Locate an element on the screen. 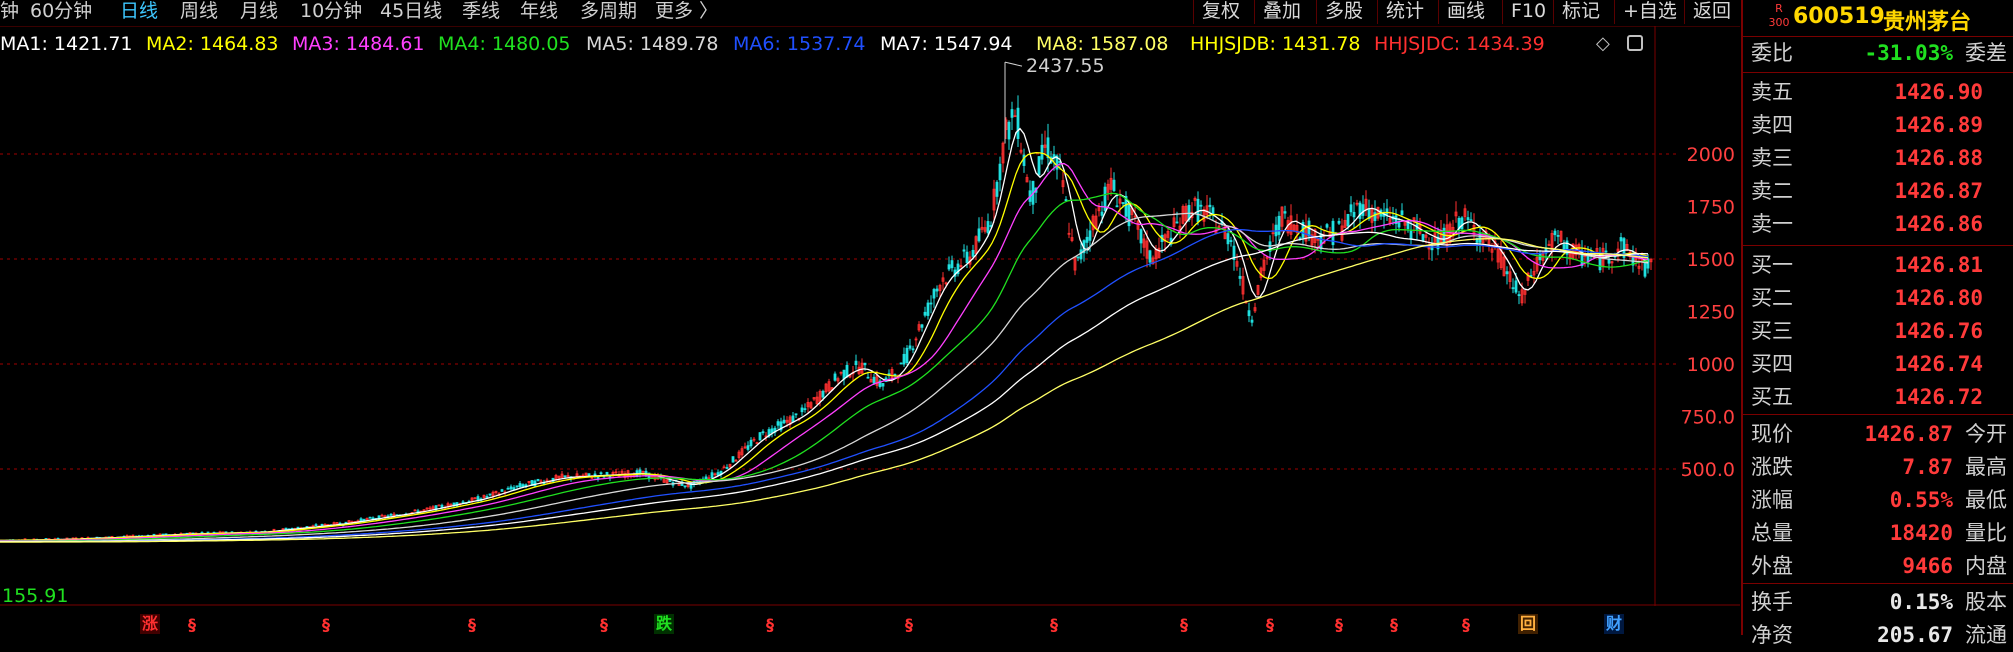 The width and height of the screenshot is (2013, 652). event-marker-1: 跌 is located at coordinates (664, 624).